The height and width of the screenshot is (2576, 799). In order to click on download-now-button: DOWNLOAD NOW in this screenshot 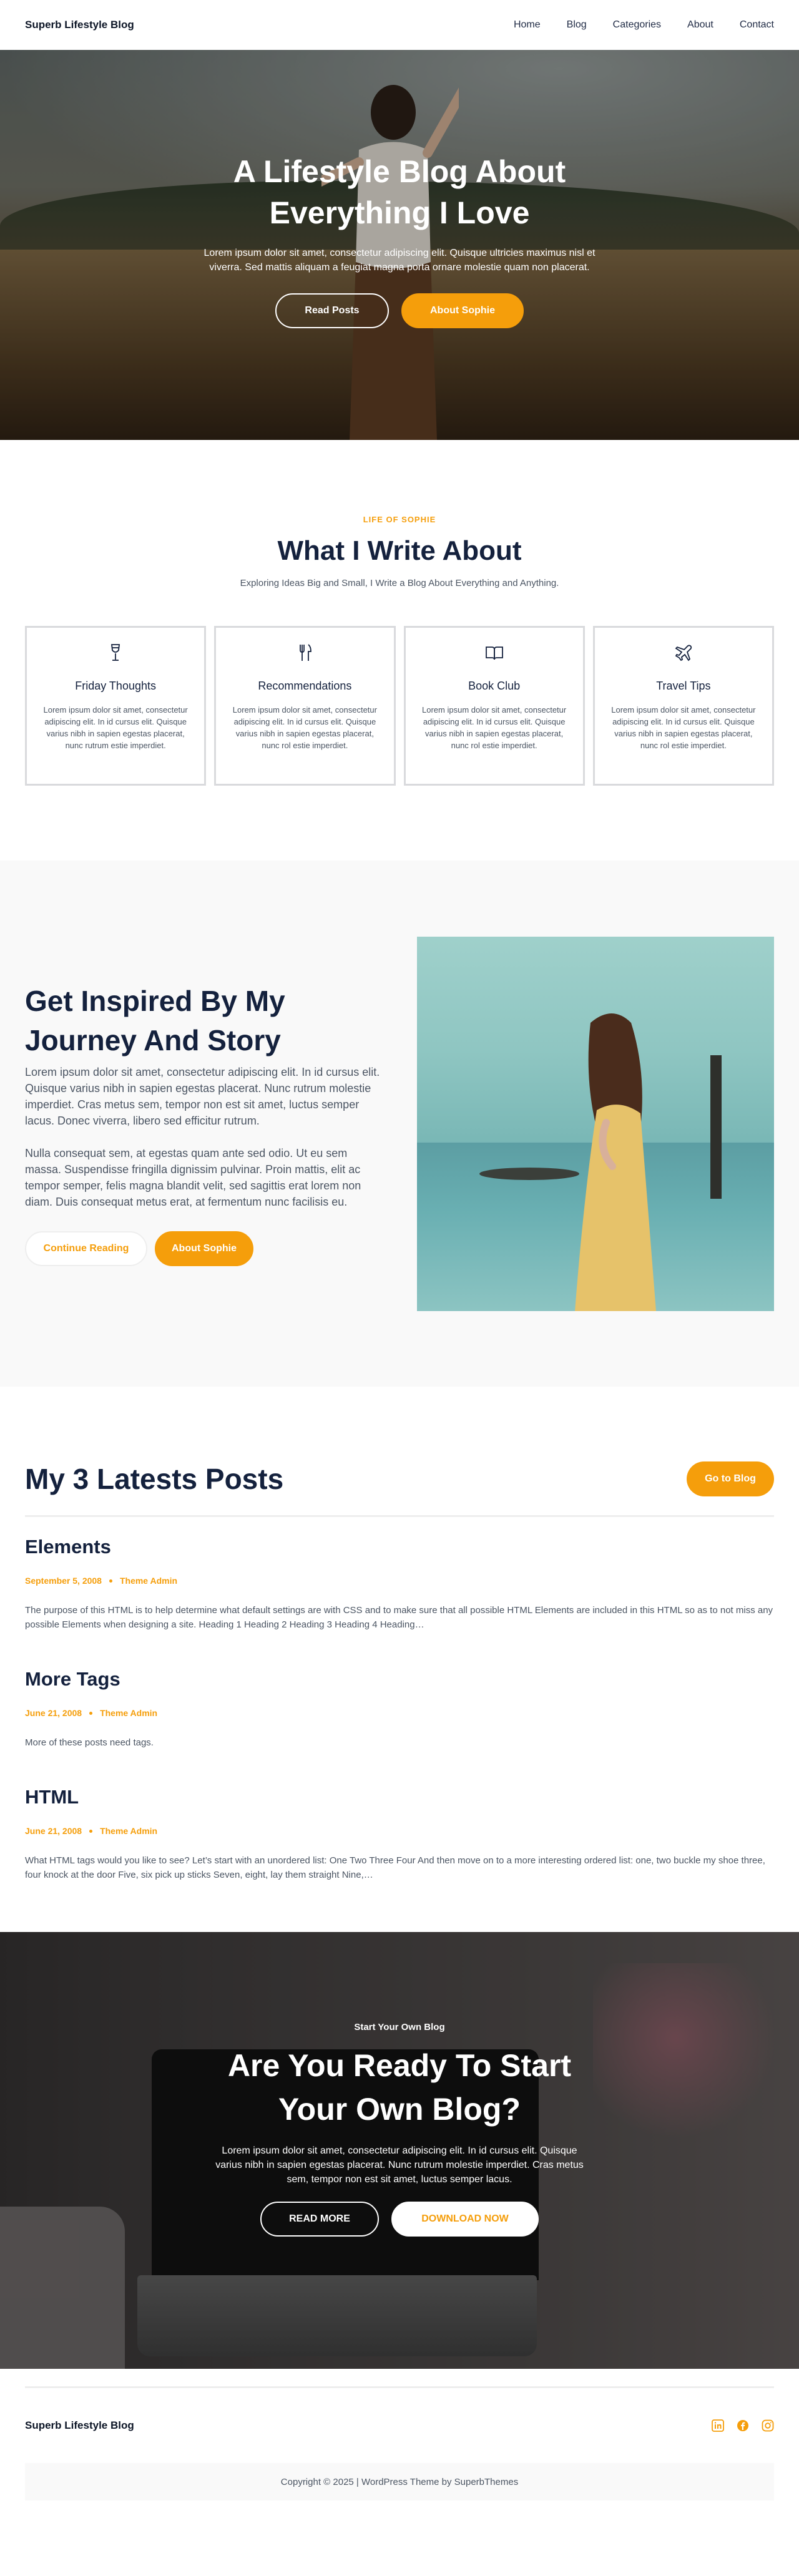, I will do `click(465, 2219)`.